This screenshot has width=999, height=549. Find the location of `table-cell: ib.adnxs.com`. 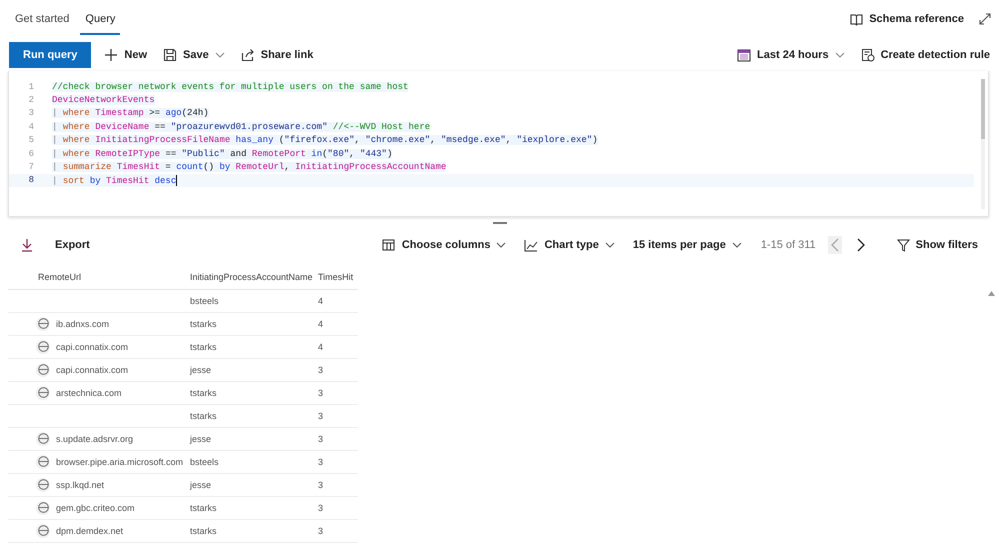

table-cell: ib.adnxs.com is located at coordinates (83, 323).